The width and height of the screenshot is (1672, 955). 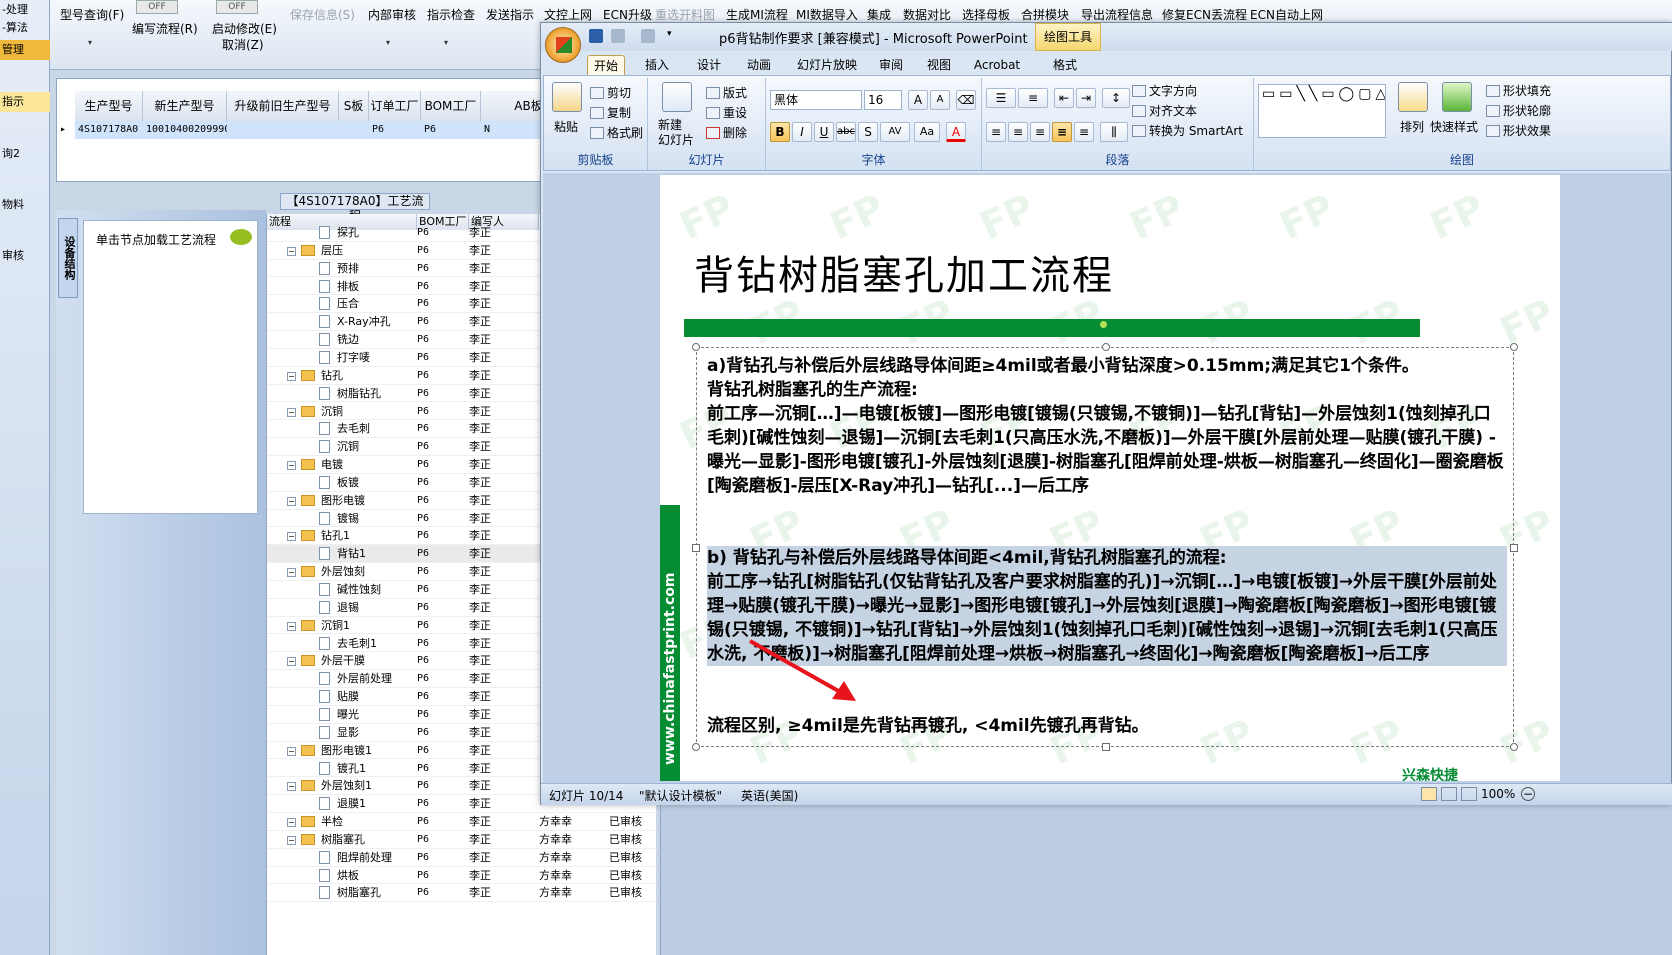 I want to click on strikethrough-button: abc, so click(x=846, y=132).